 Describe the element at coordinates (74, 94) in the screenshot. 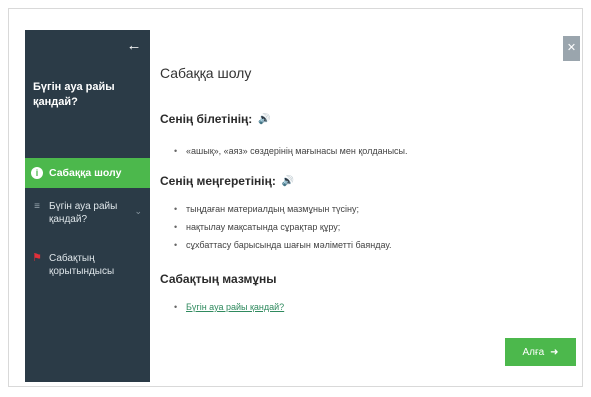

I see `sidebar-lesson-title: Бүгін ауа райы қандай?` at that location.